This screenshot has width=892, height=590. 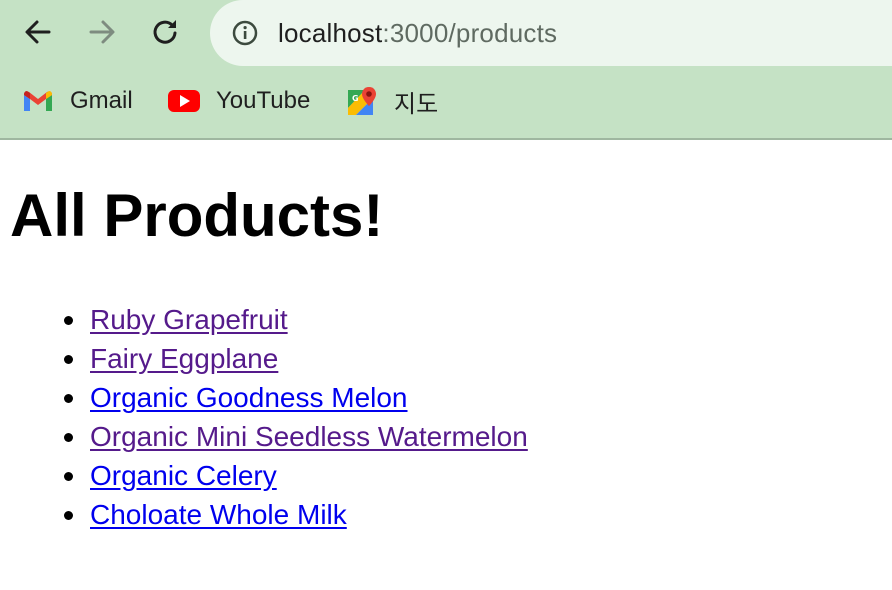 I want to click on gmail-icon, so click(x=38, y=101).